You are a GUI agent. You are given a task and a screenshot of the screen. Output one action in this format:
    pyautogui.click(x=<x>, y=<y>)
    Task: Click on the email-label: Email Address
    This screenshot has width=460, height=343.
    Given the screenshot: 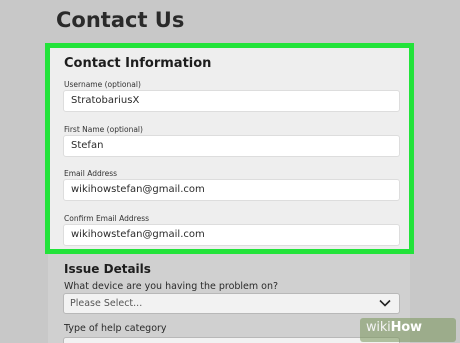 What is the action you would take?
    pyautogui.click(x=91, y=173)
    